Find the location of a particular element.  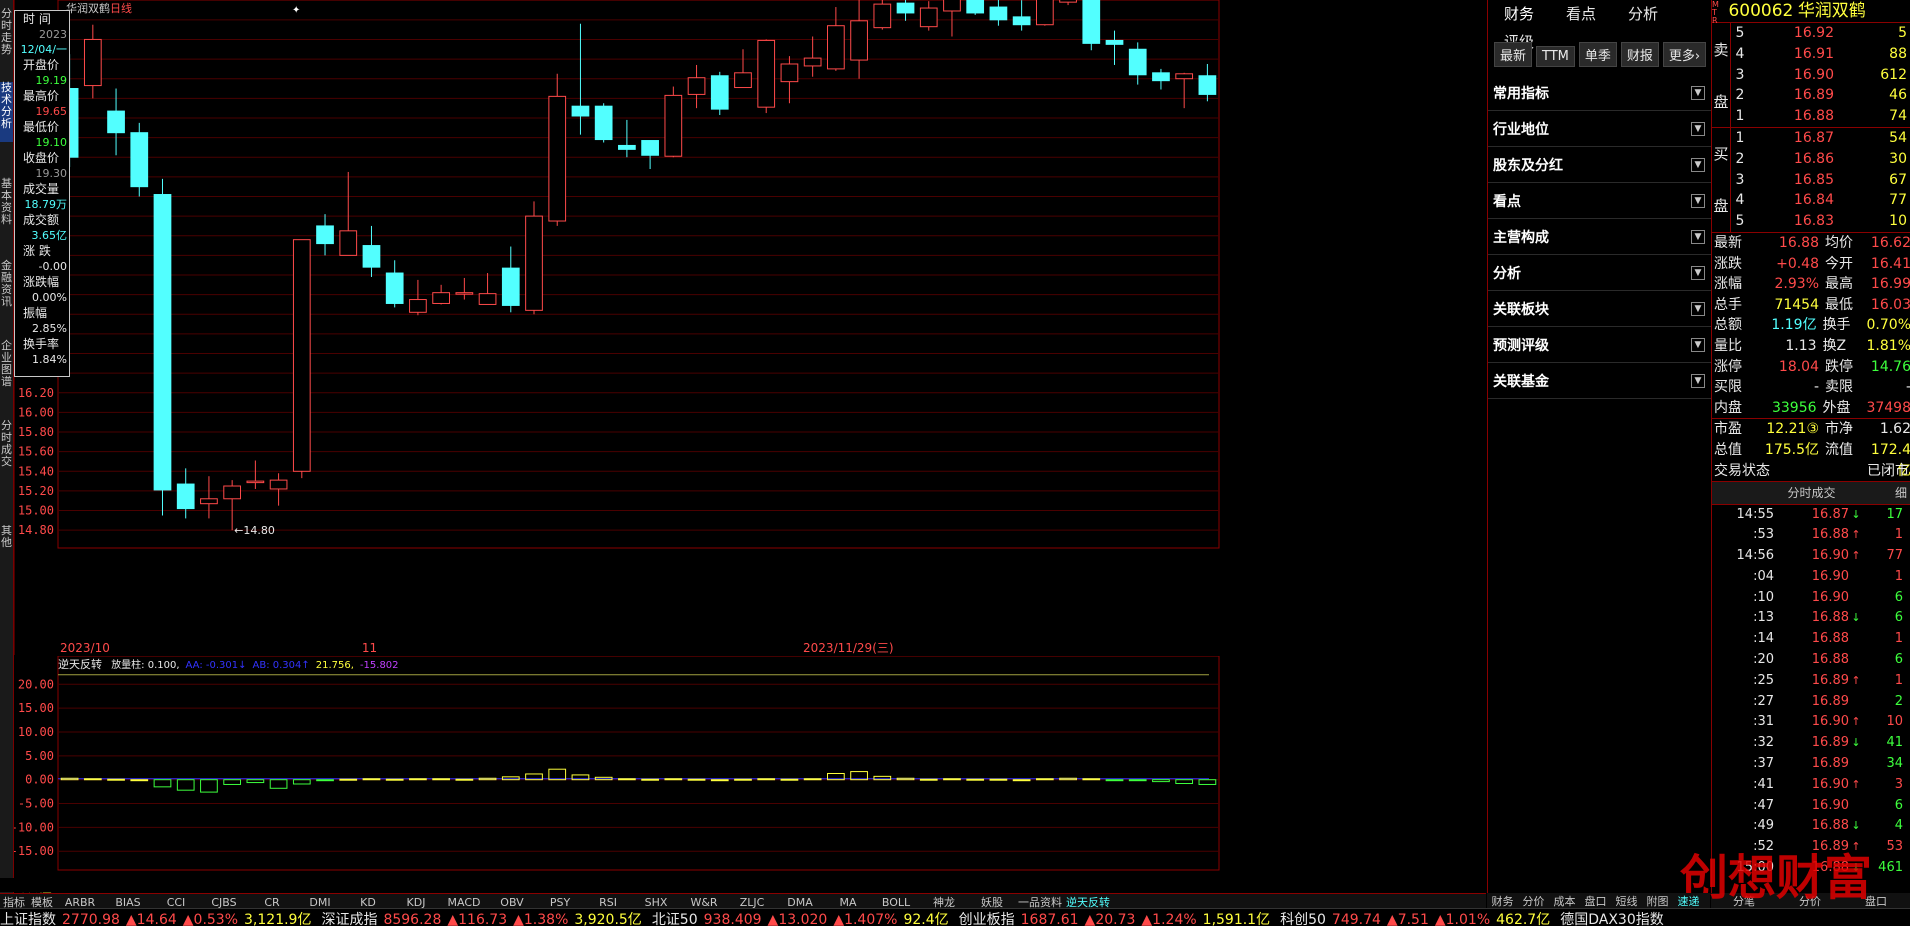

orderbook-row: 4 16.84 77 is located at coordinates (1820, 201).